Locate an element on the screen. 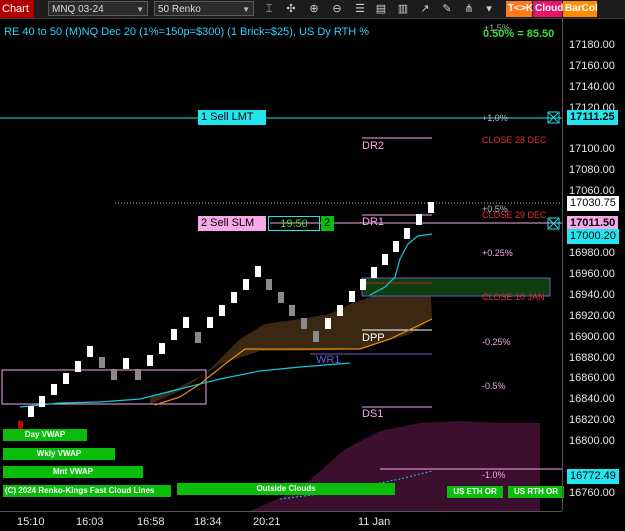 Image resolution: width=625 pixels, height=531 pixels. price-tick-label: 16860.00 is located at coordinates (592, 378).